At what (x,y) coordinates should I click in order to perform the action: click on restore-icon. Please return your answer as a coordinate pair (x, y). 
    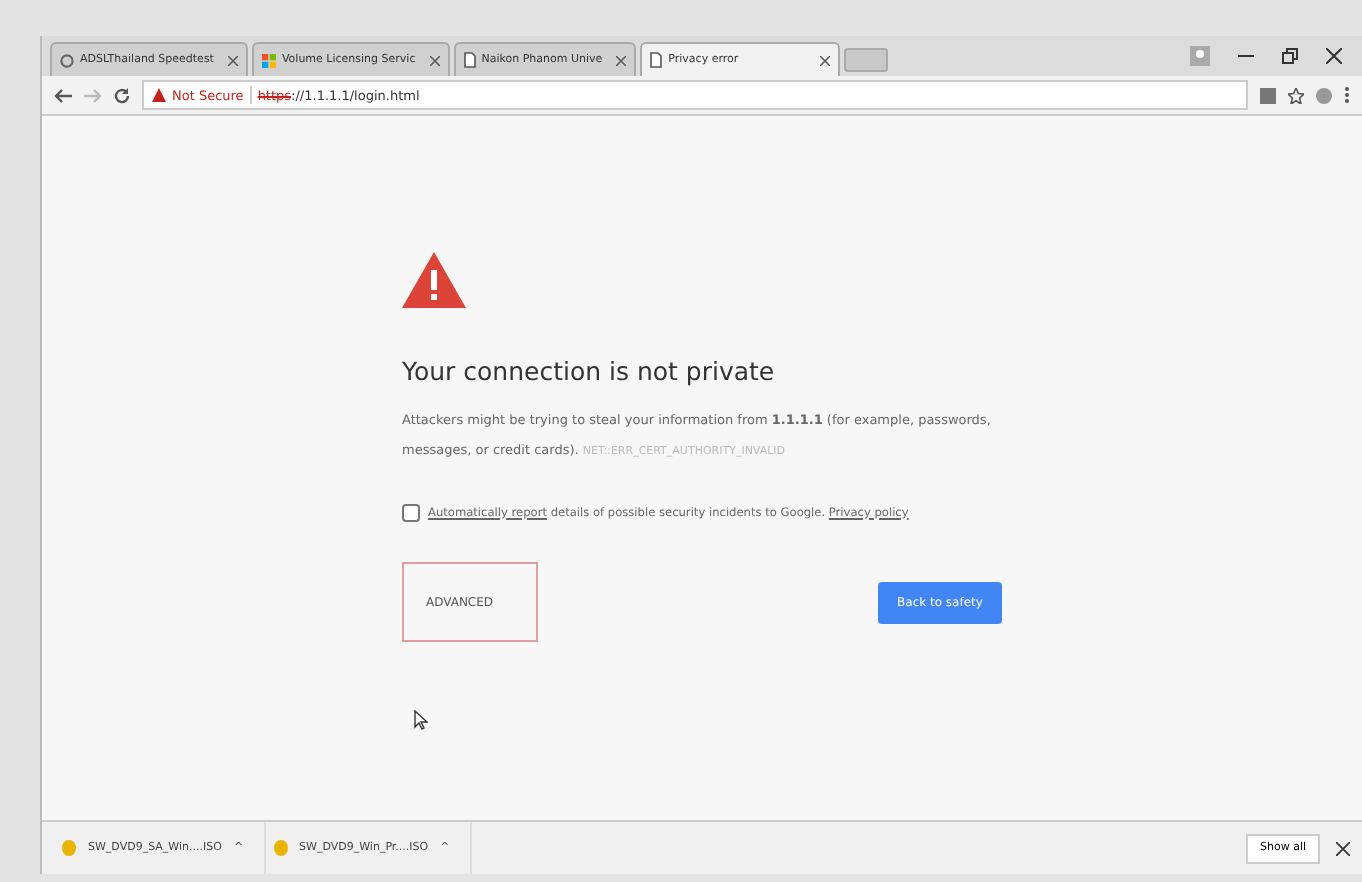
    Looking at the image, I should click on (1290, 56).